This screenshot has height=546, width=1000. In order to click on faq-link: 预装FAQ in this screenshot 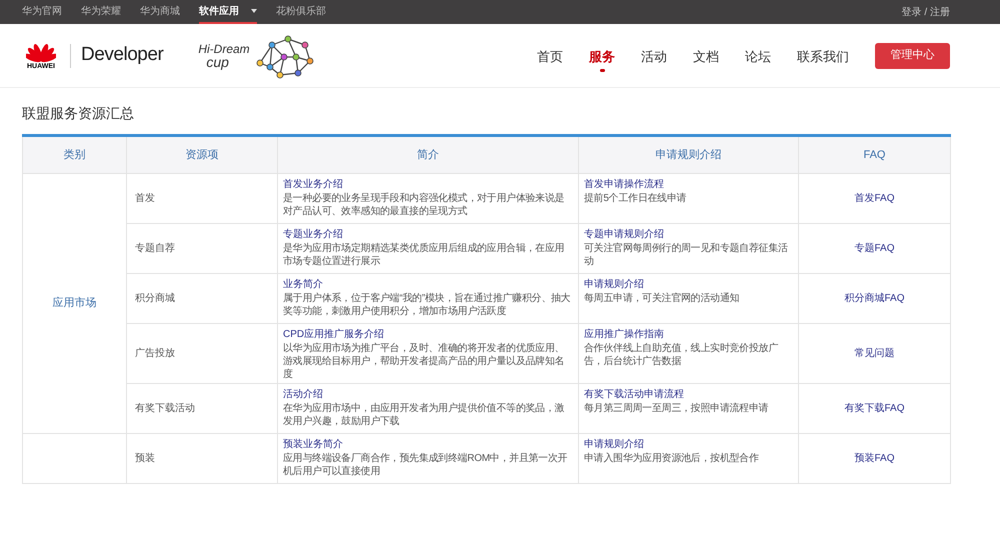, I will do `click(874, 458)`.